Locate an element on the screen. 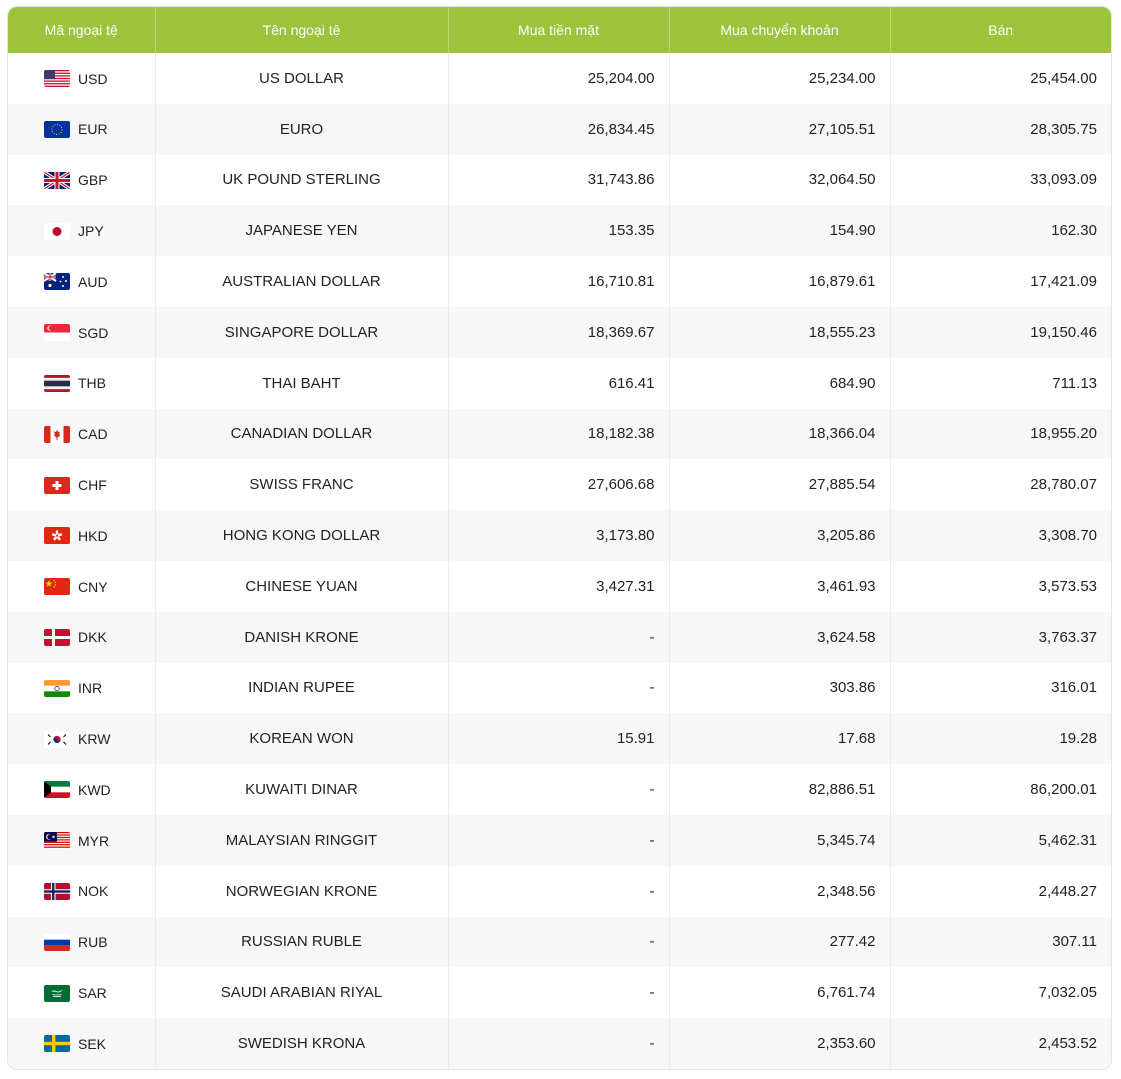  ch-flag-icon is located at coordinates (57, 485).